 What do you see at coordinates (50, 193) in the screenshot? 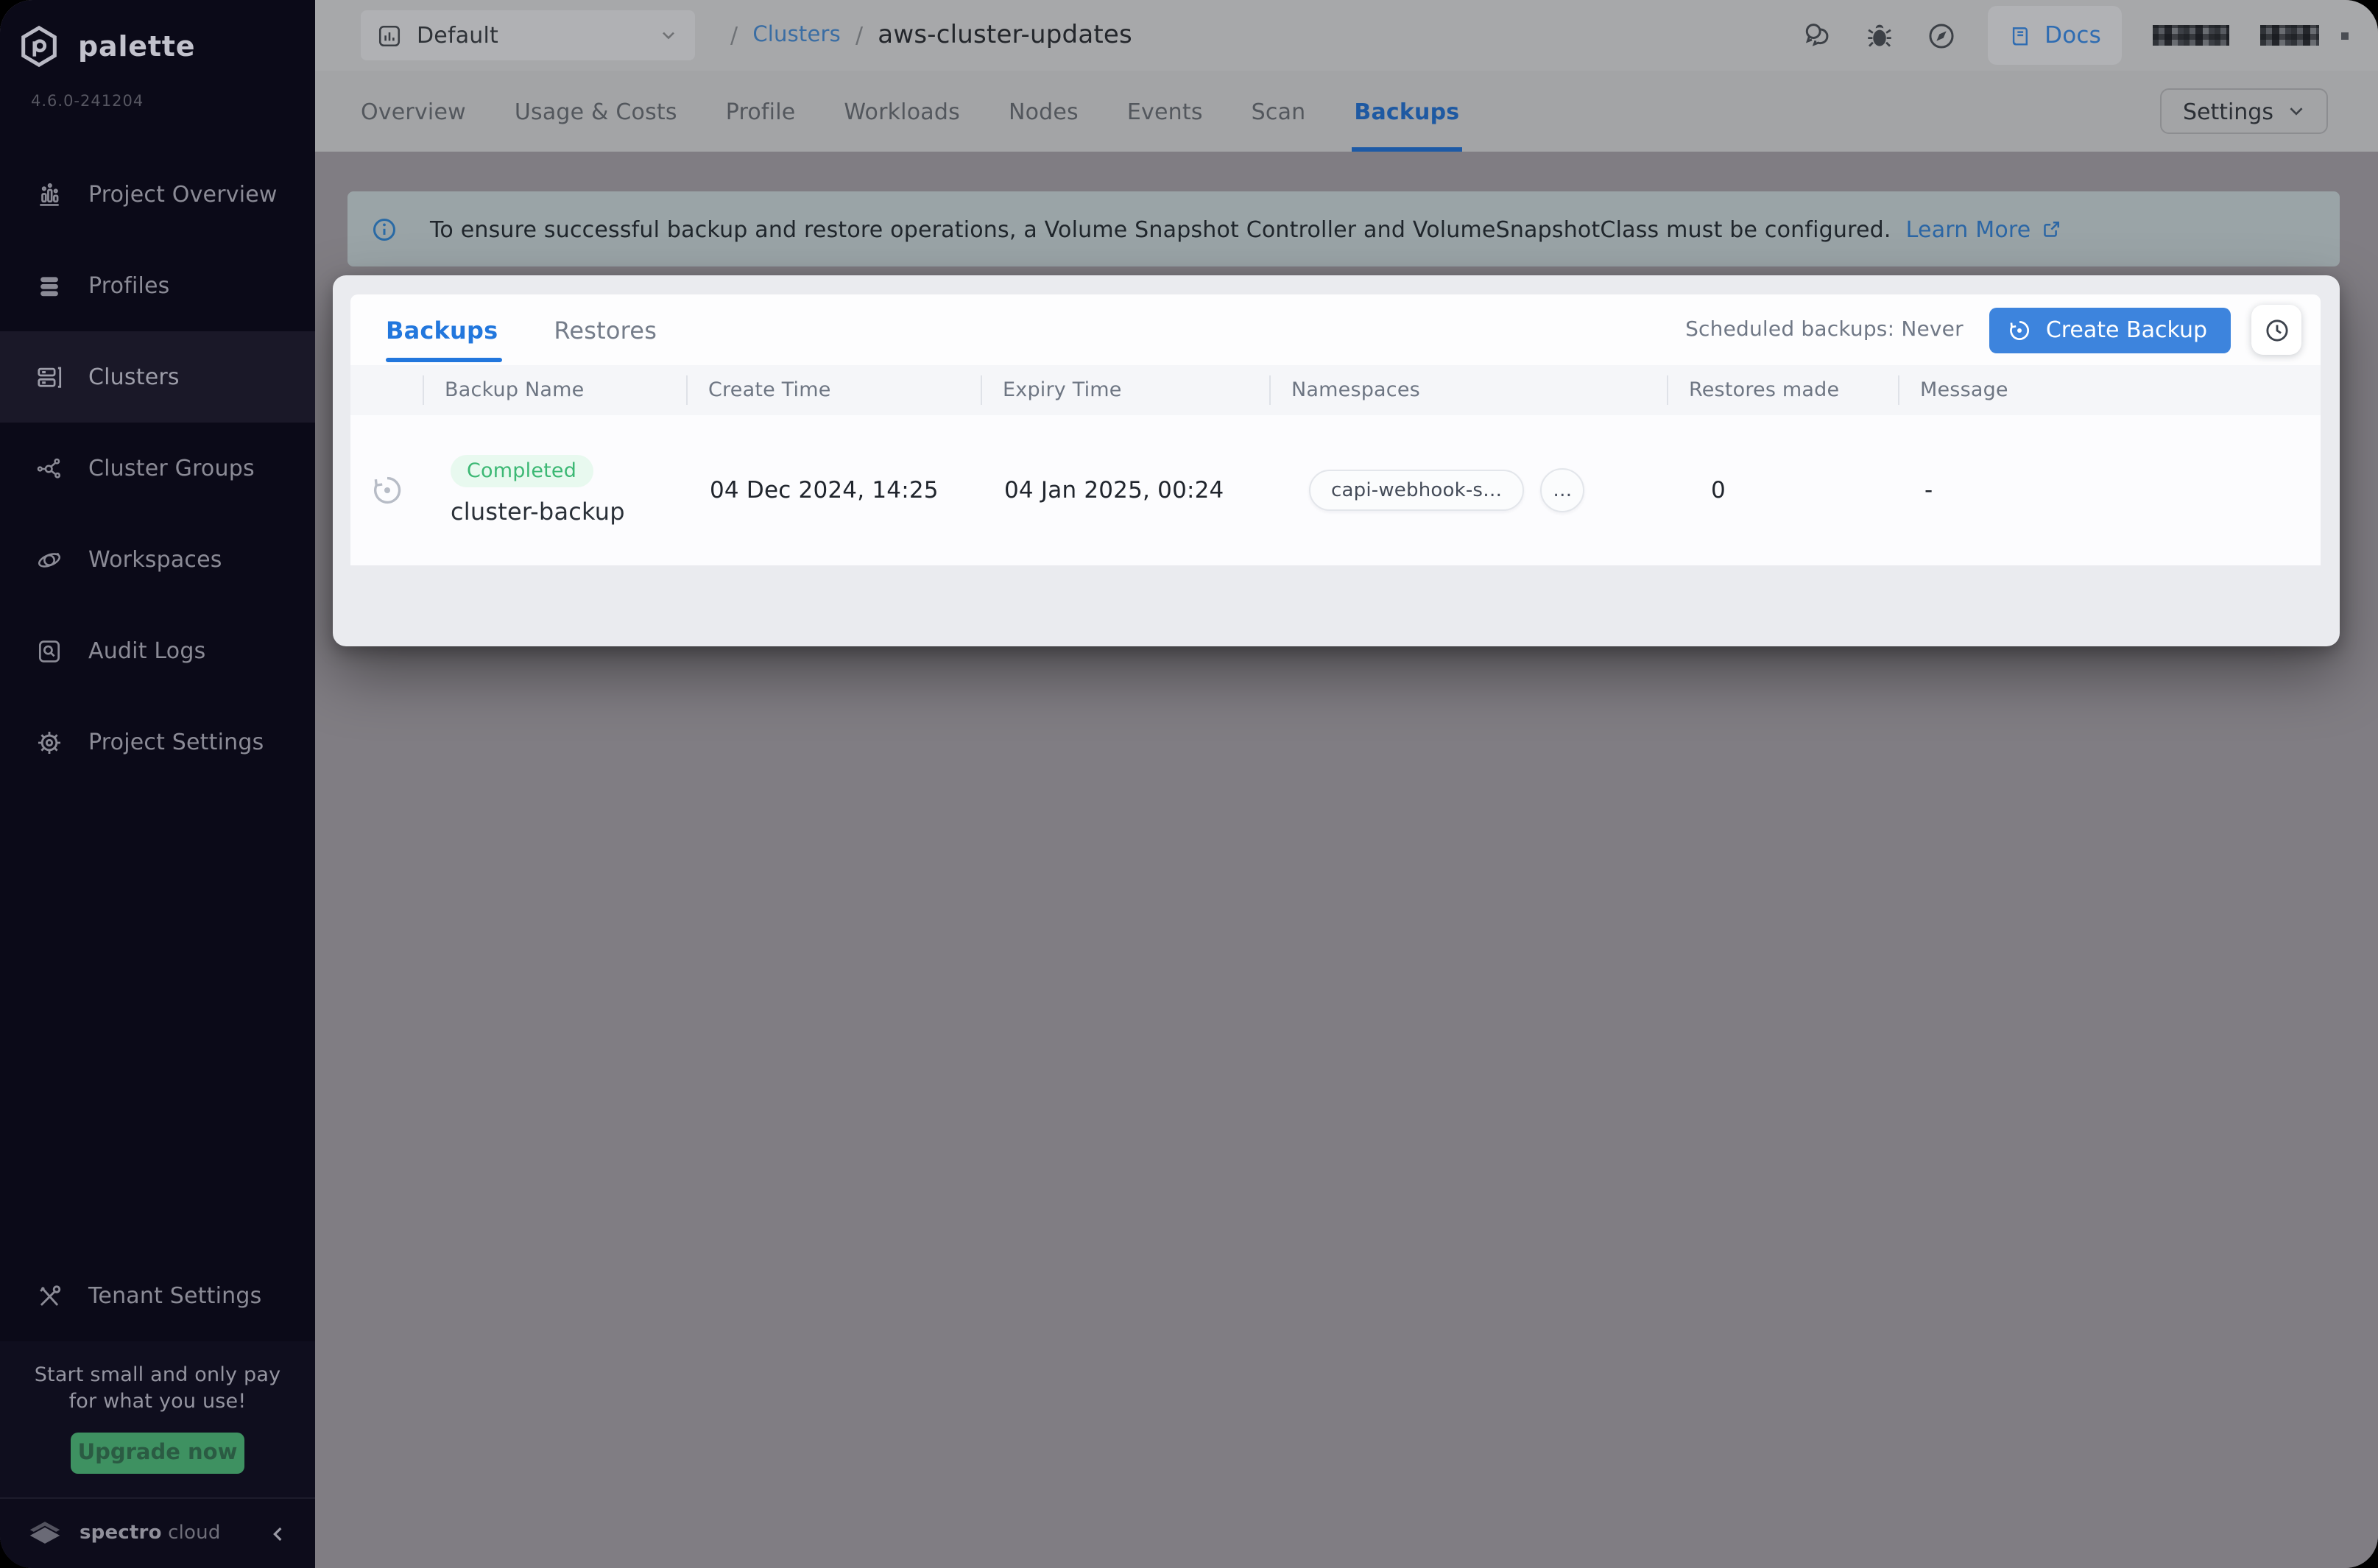
I see `bar-chart-icon` at bounding box center [50, 193].